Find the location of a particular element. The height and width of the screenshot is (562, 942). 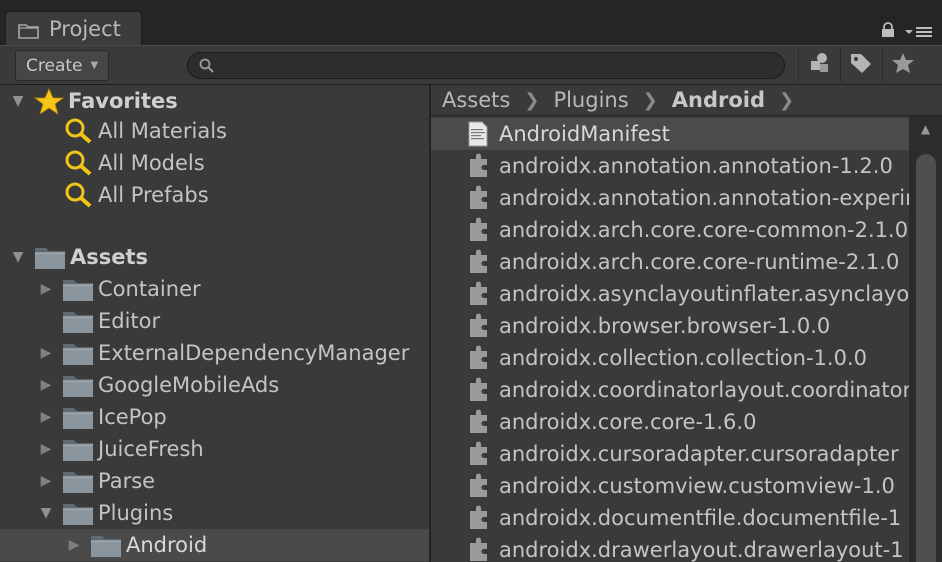

favorites-header: ▼ Favorites is located at coordinates (93, 101).